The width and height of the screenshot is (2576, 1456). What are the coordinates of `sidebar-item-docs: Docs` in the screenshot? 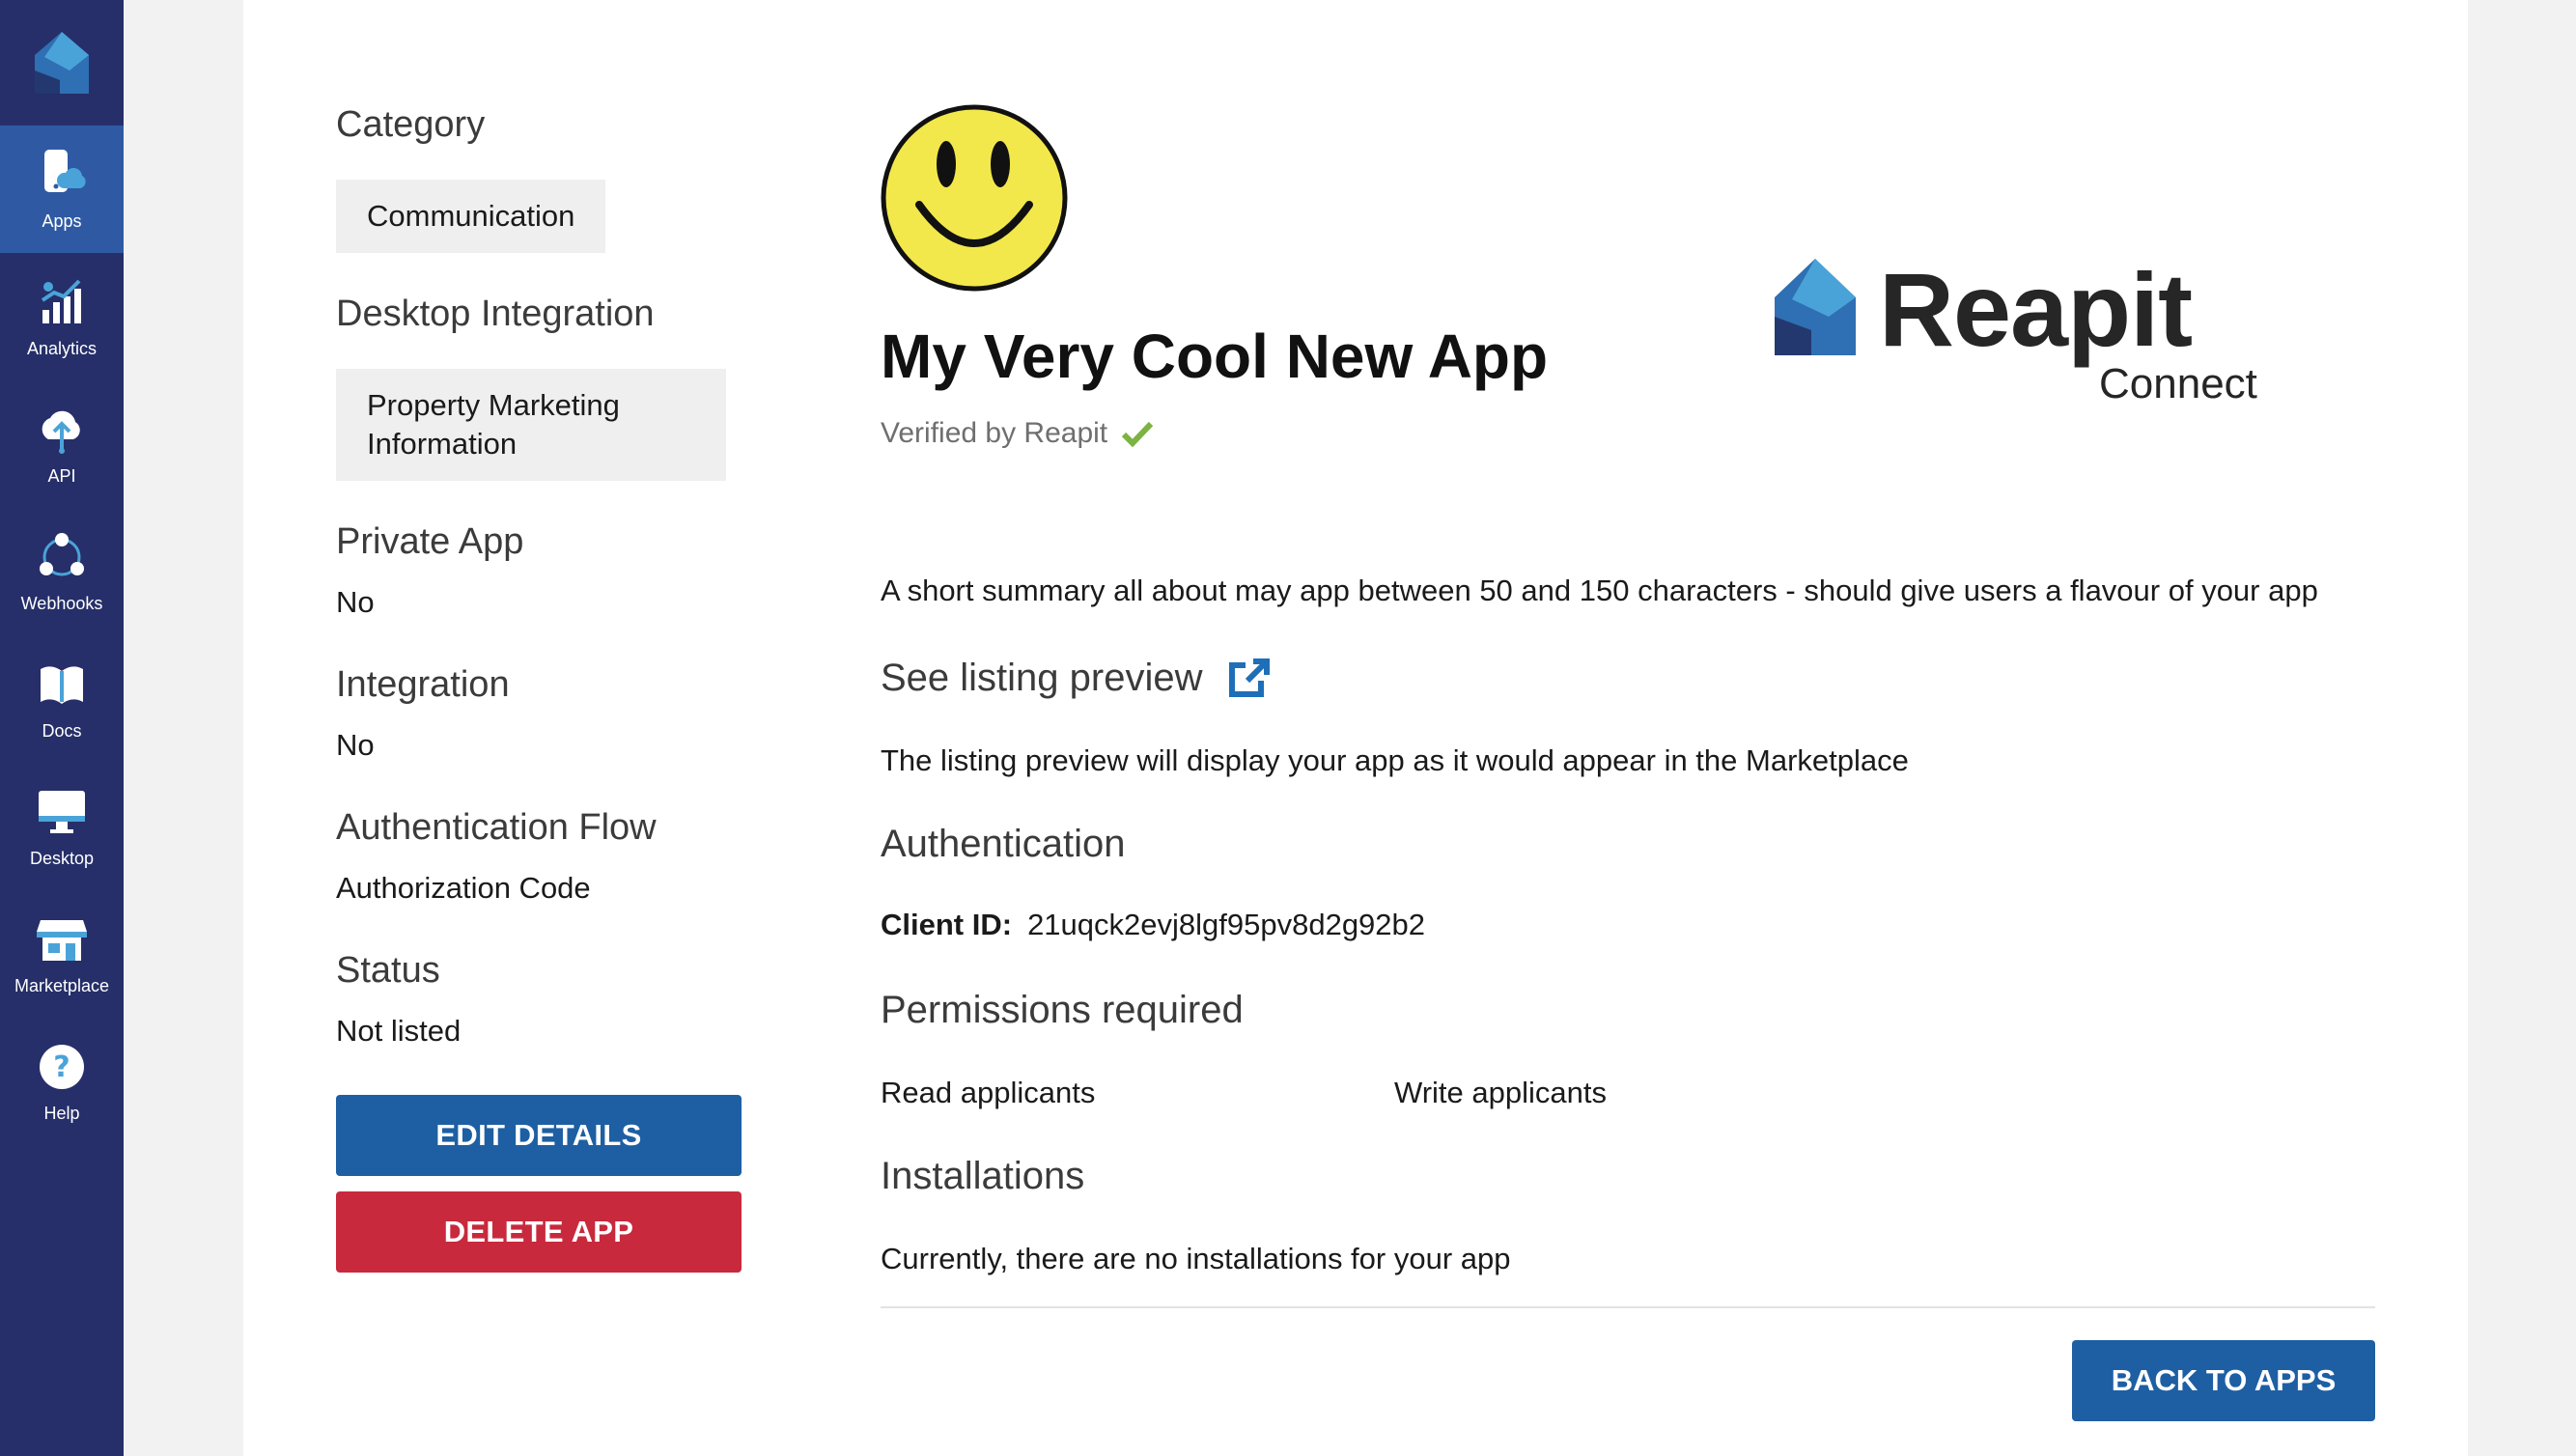 It's located at (62, 699).